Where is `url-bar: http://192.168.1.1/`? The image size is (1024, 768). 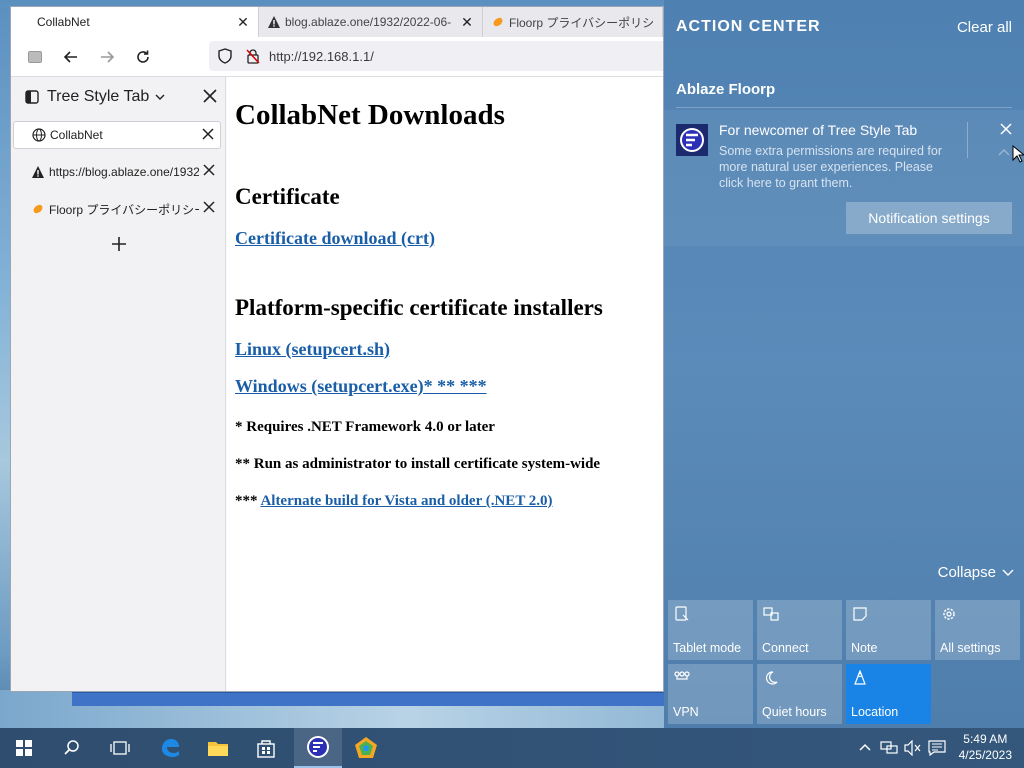
url-bar: http://192.168.1.1/ is located at coordinates (436, 56).